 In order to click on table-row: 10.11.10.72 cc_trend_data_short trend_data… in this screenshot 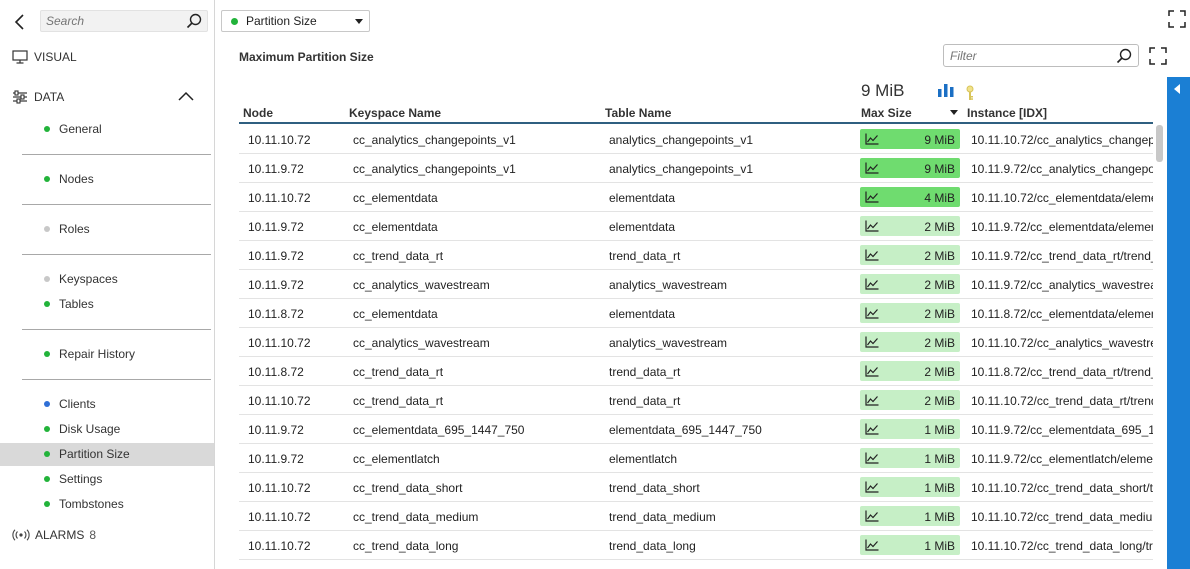, I will do `click(696, 487)`.